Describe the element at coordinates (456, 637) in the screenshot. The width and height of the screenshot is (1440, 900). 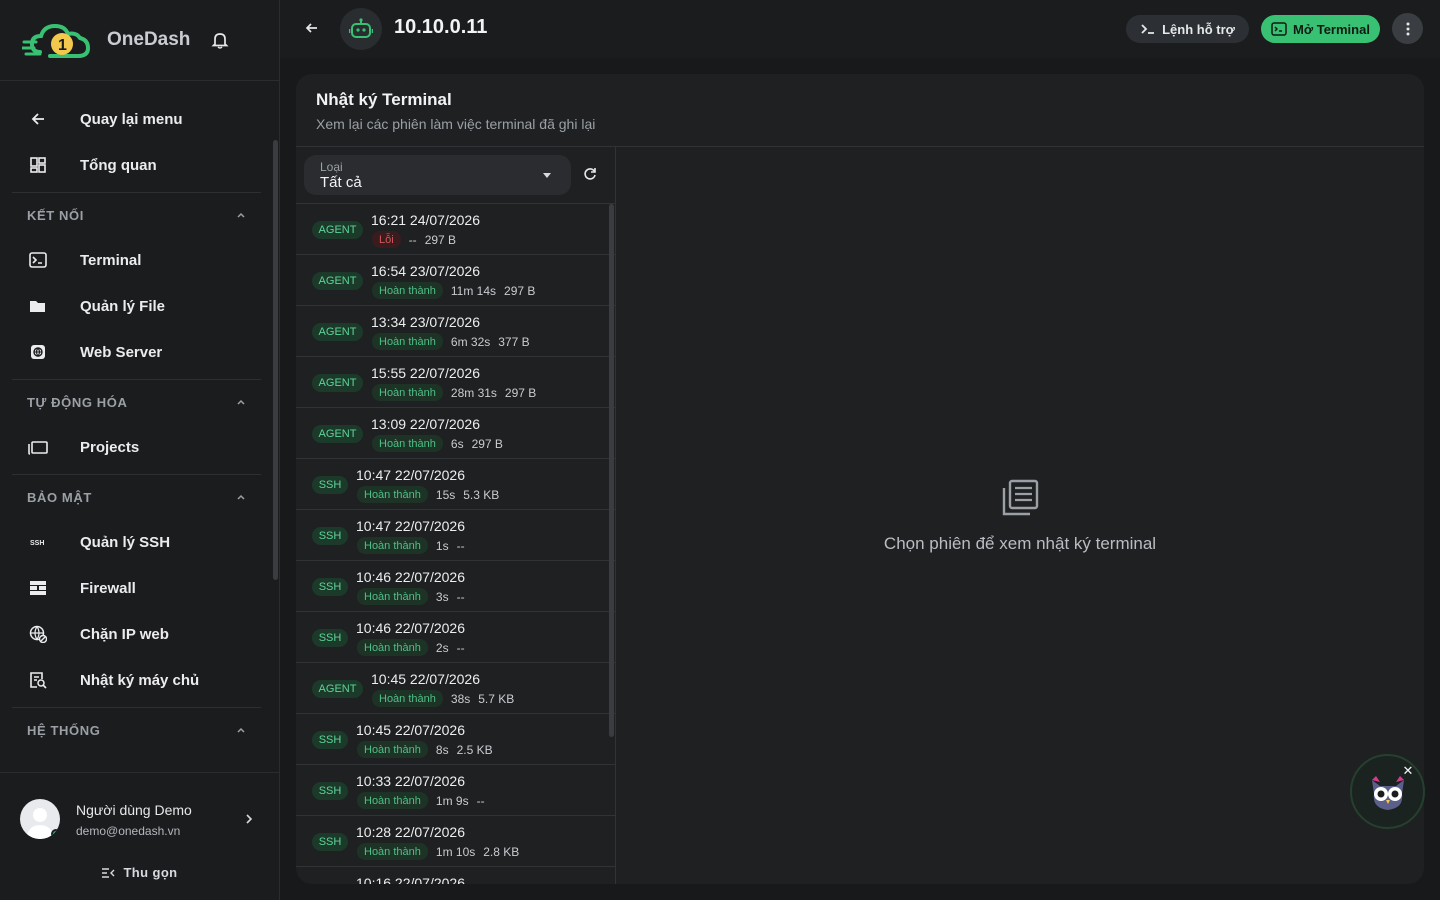
I see `session-row: SSH 10:46 22/07/2026 Hoàn thành 2s --` at that location.